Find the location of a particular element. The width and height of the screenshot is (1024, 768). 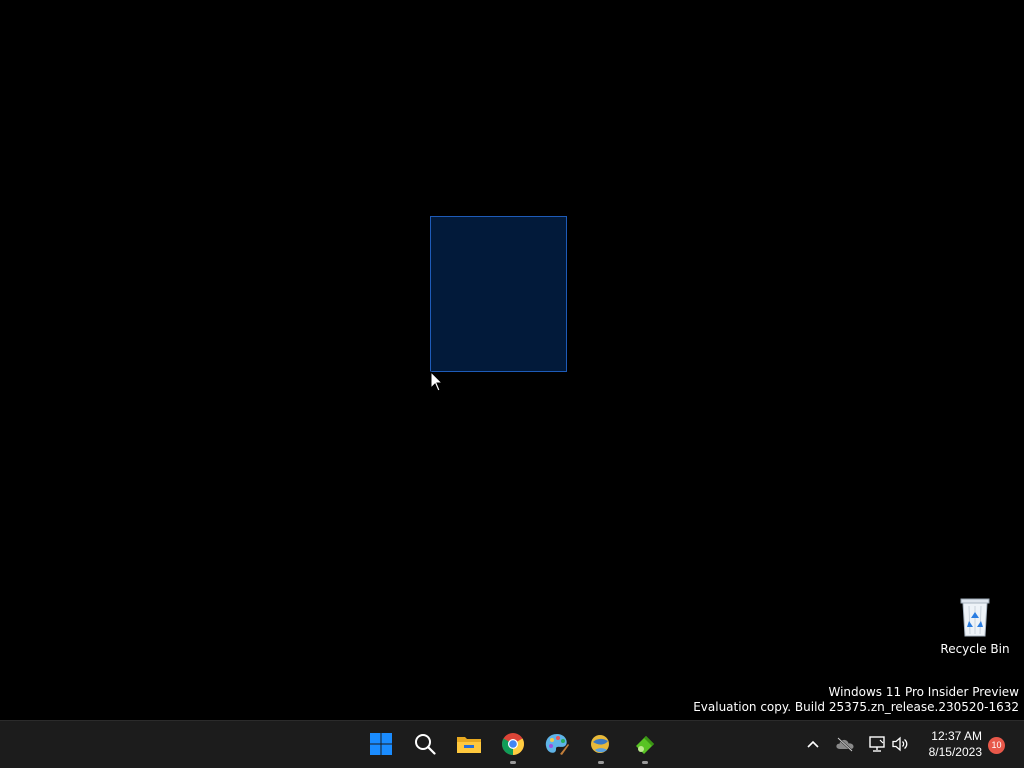

recycle-bin: Recycle Bin is located at coordinates (975, 625).